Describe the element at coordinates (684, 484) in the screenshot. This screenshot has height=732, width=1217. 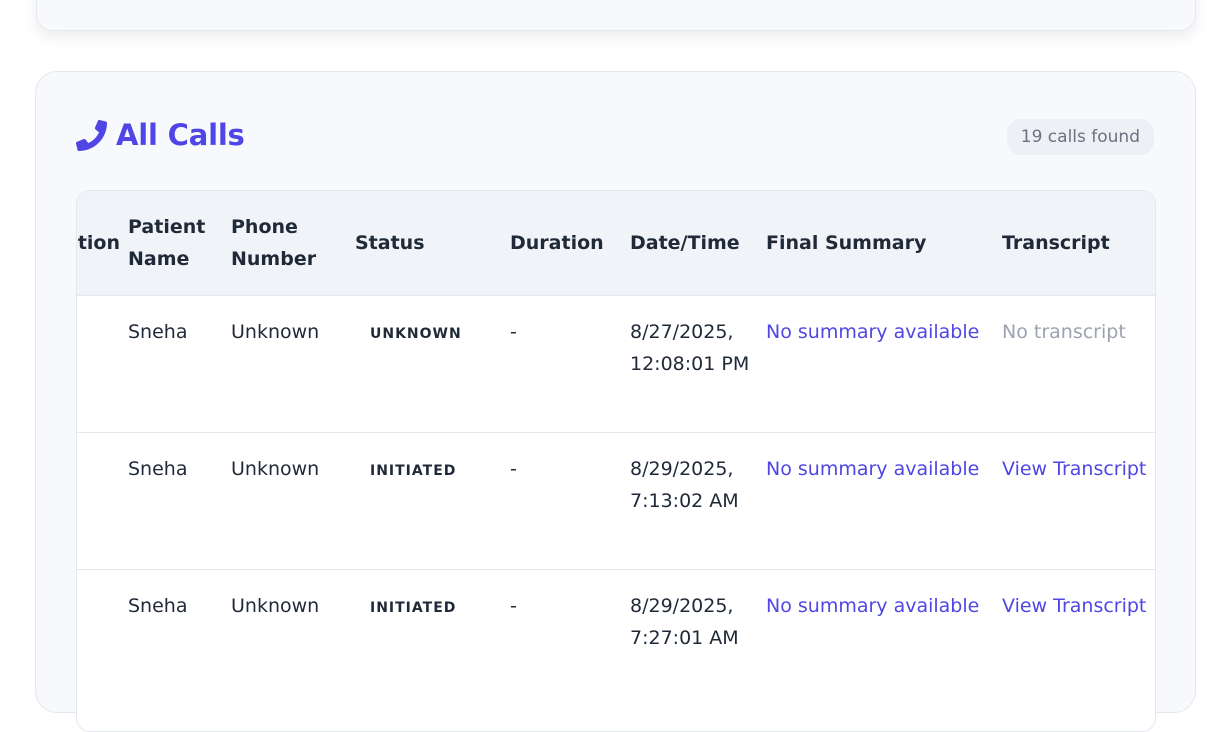
I see `cell-date-time: 8/29/2025, 7:13:02 AM` at that location.